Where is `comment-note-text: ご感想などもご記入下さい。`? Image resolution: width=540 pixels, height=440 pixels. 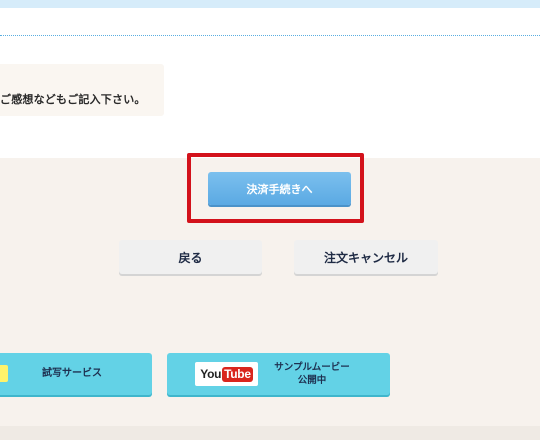 comment-note-text: ご感想などもご記入下さい。 is located at coordinates (73, 99).